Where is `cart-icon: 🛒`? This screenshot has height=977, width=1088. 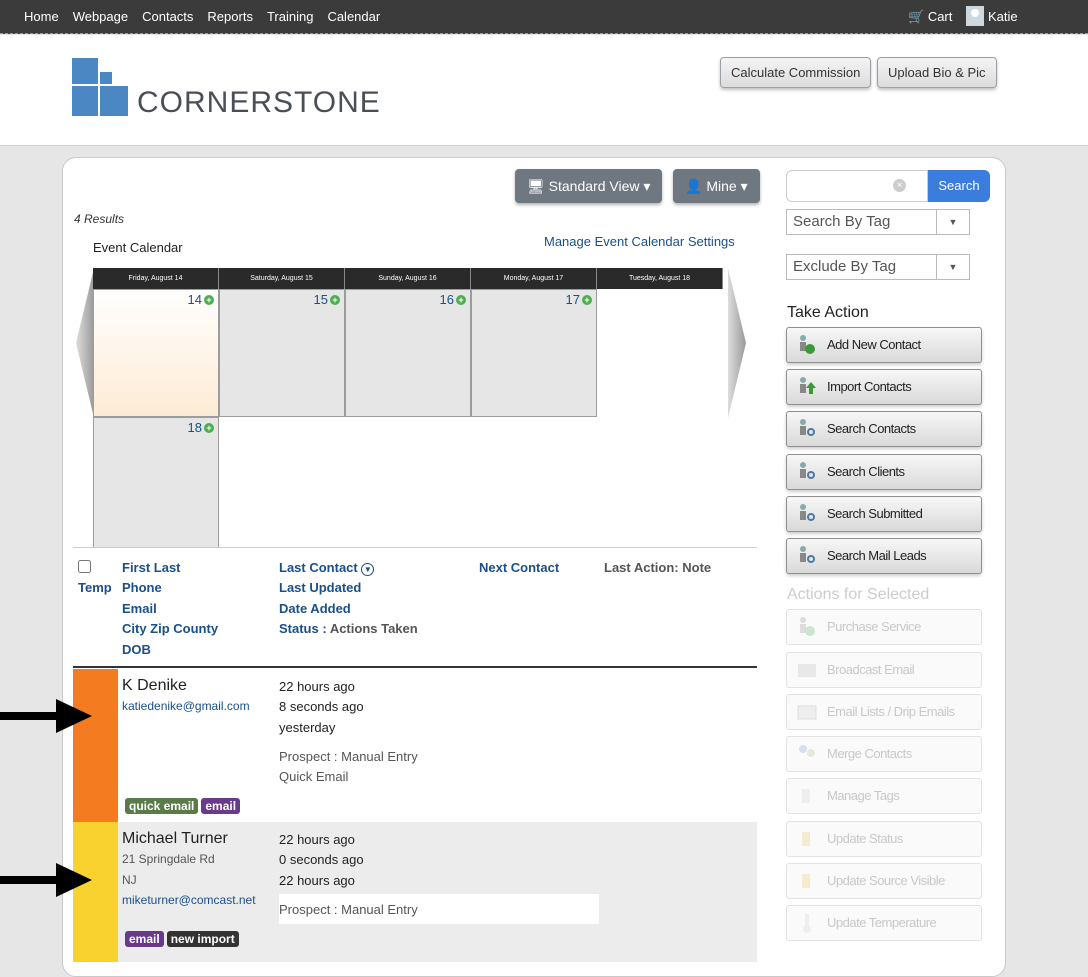 cart-icon: 🛒 is located at coordinates (916, 16).